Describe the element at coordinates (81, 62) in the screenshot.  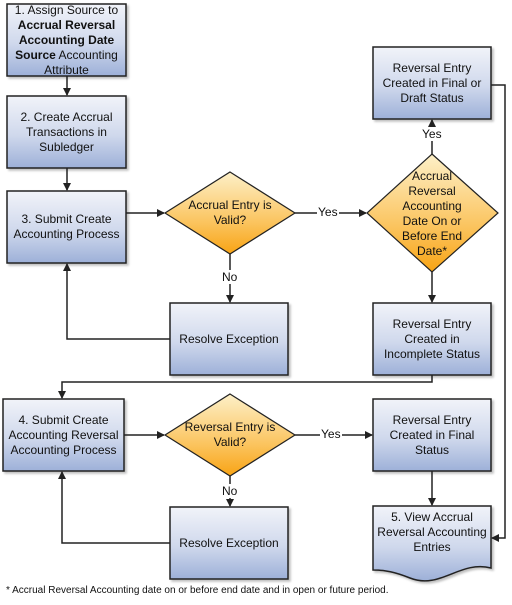
I see `step1-text-part: Accounting Attribute` at that location.